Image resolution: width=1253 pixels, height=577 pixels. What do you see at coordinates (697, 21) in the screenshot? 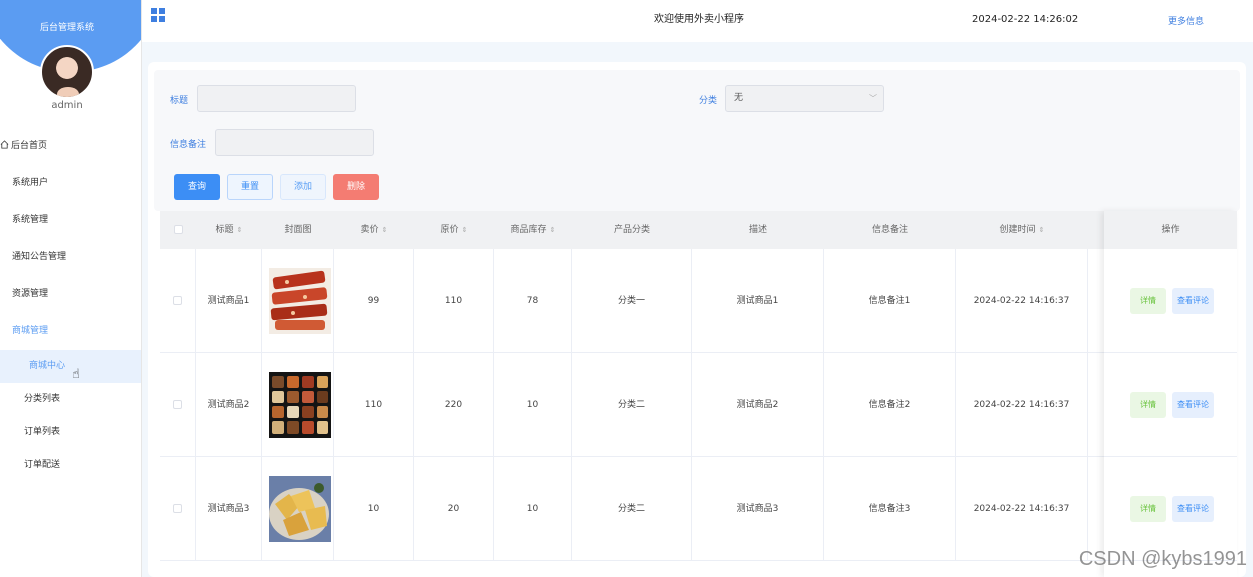
I see `top-header: 欢迎使用外卖小程序 2024-02-22 14:26:02 更多信息` at bounding box center [697, 21].